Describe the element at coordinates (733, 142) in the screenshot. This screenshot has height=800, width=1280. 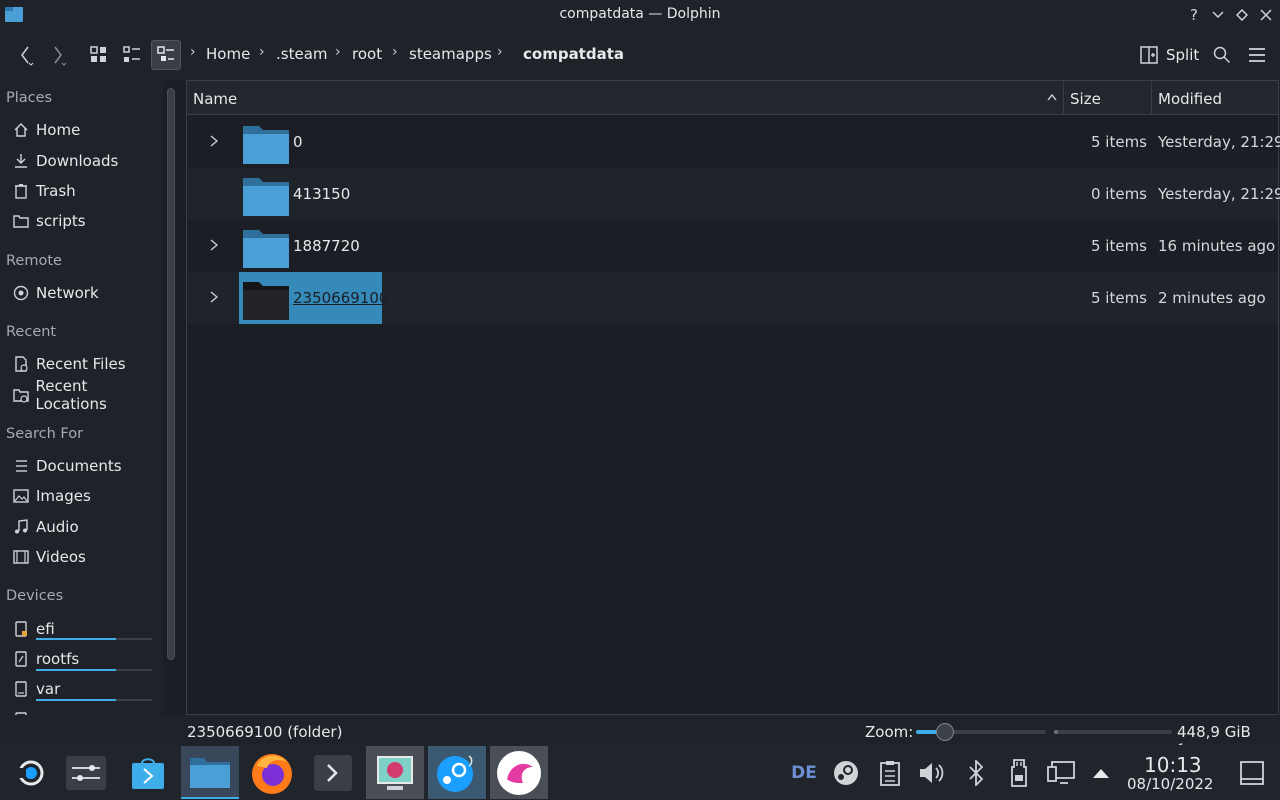
I see `table-row: 0 5 items Yesterday, 21:29` at that location.